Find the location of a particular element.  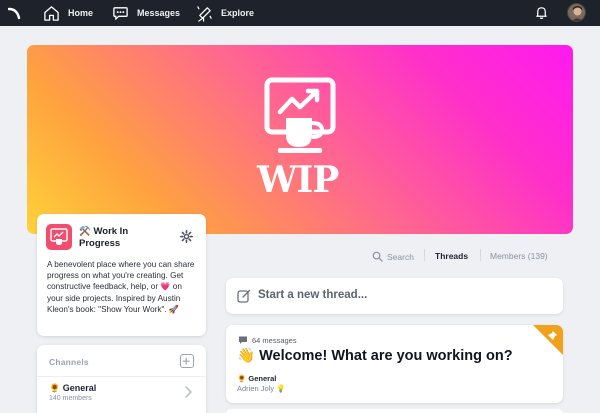

nav-home: Home is located at coordinates (68, 13).